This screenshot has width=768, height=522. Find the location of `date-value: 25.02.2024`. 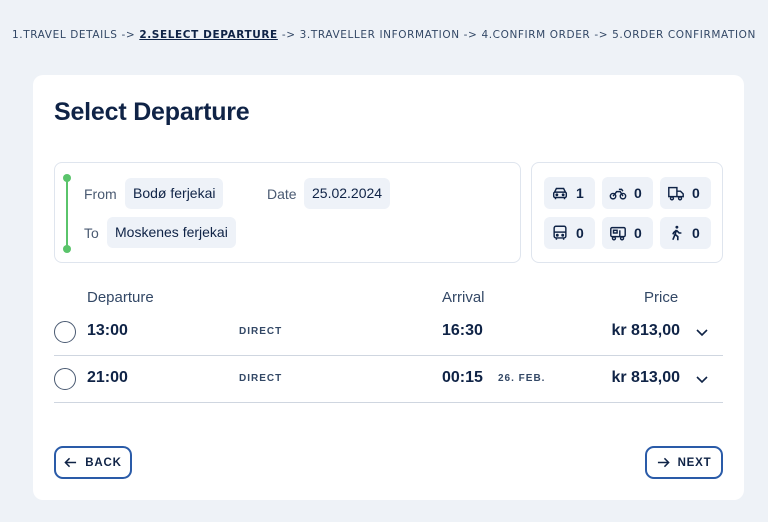

date-value: 25.02.2024 is located at coordinates (347, 193).